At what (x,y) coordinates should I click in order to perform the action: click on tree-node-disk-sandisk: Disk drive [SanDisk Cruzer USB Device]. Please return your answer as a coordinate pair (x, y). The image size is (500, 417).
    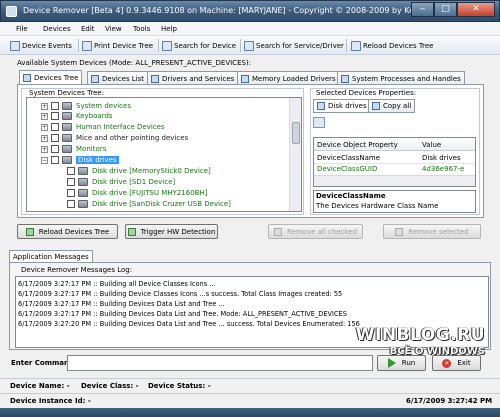
    Looking at the image, I should click on (149, 204).